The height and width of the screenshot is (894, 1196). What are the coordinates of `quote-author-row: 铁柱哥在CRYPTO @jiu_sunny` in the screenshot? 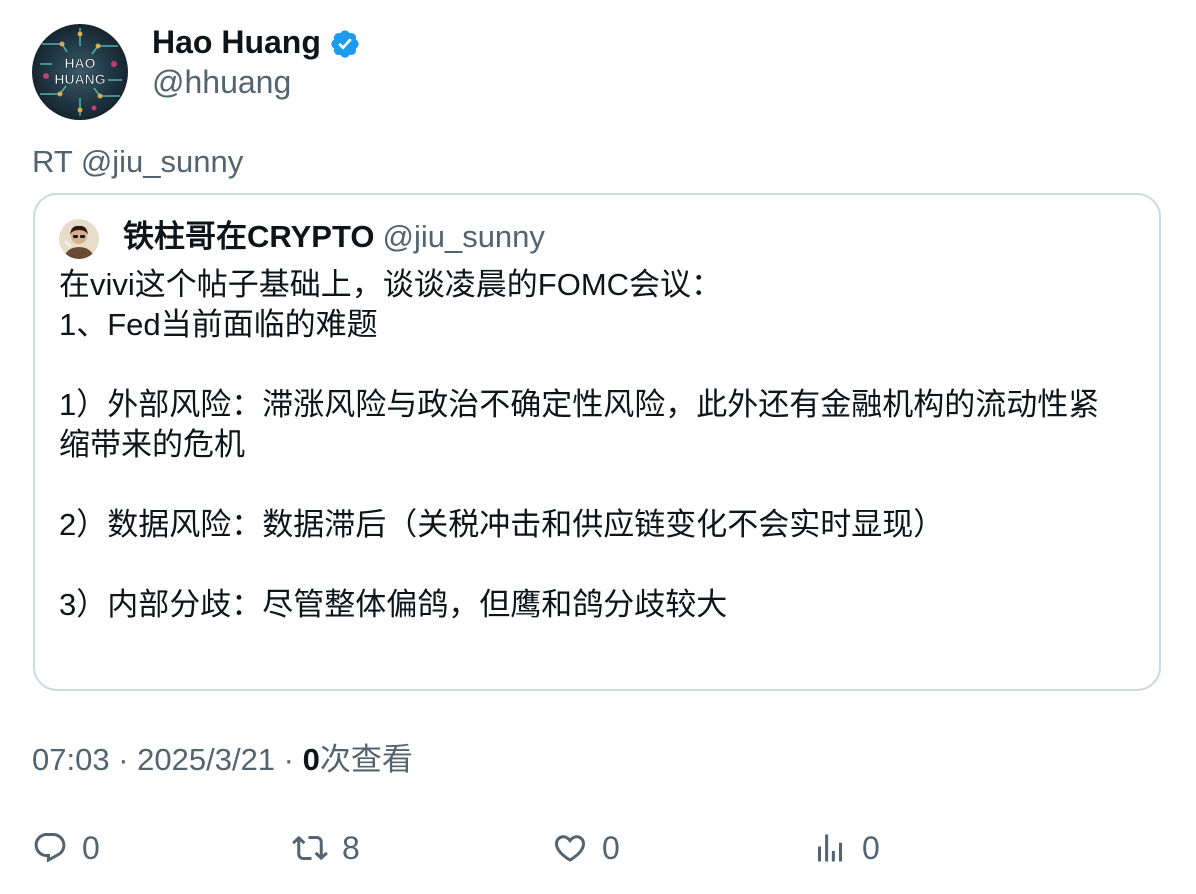 It's located at (334, 237).